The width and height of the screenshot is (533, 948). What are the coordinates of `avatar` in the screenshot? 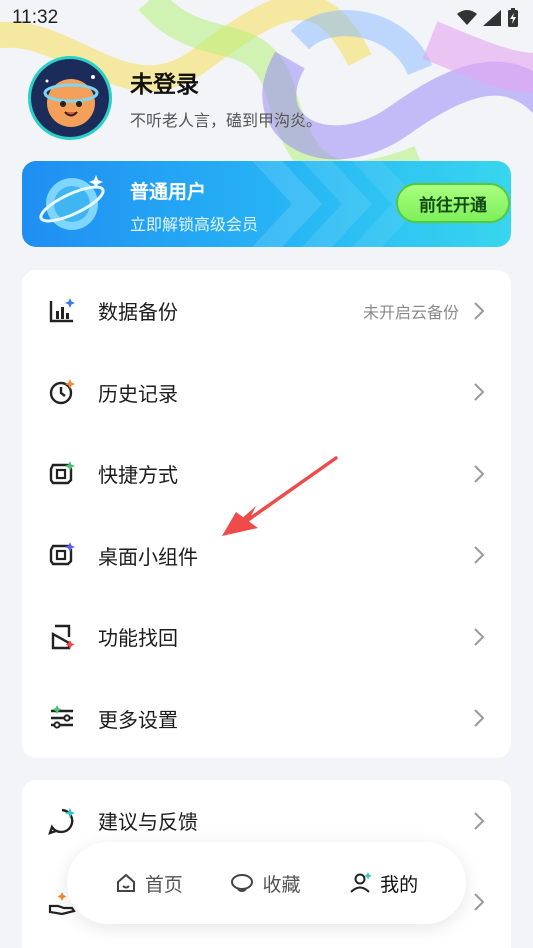 It's located at (70, 98).